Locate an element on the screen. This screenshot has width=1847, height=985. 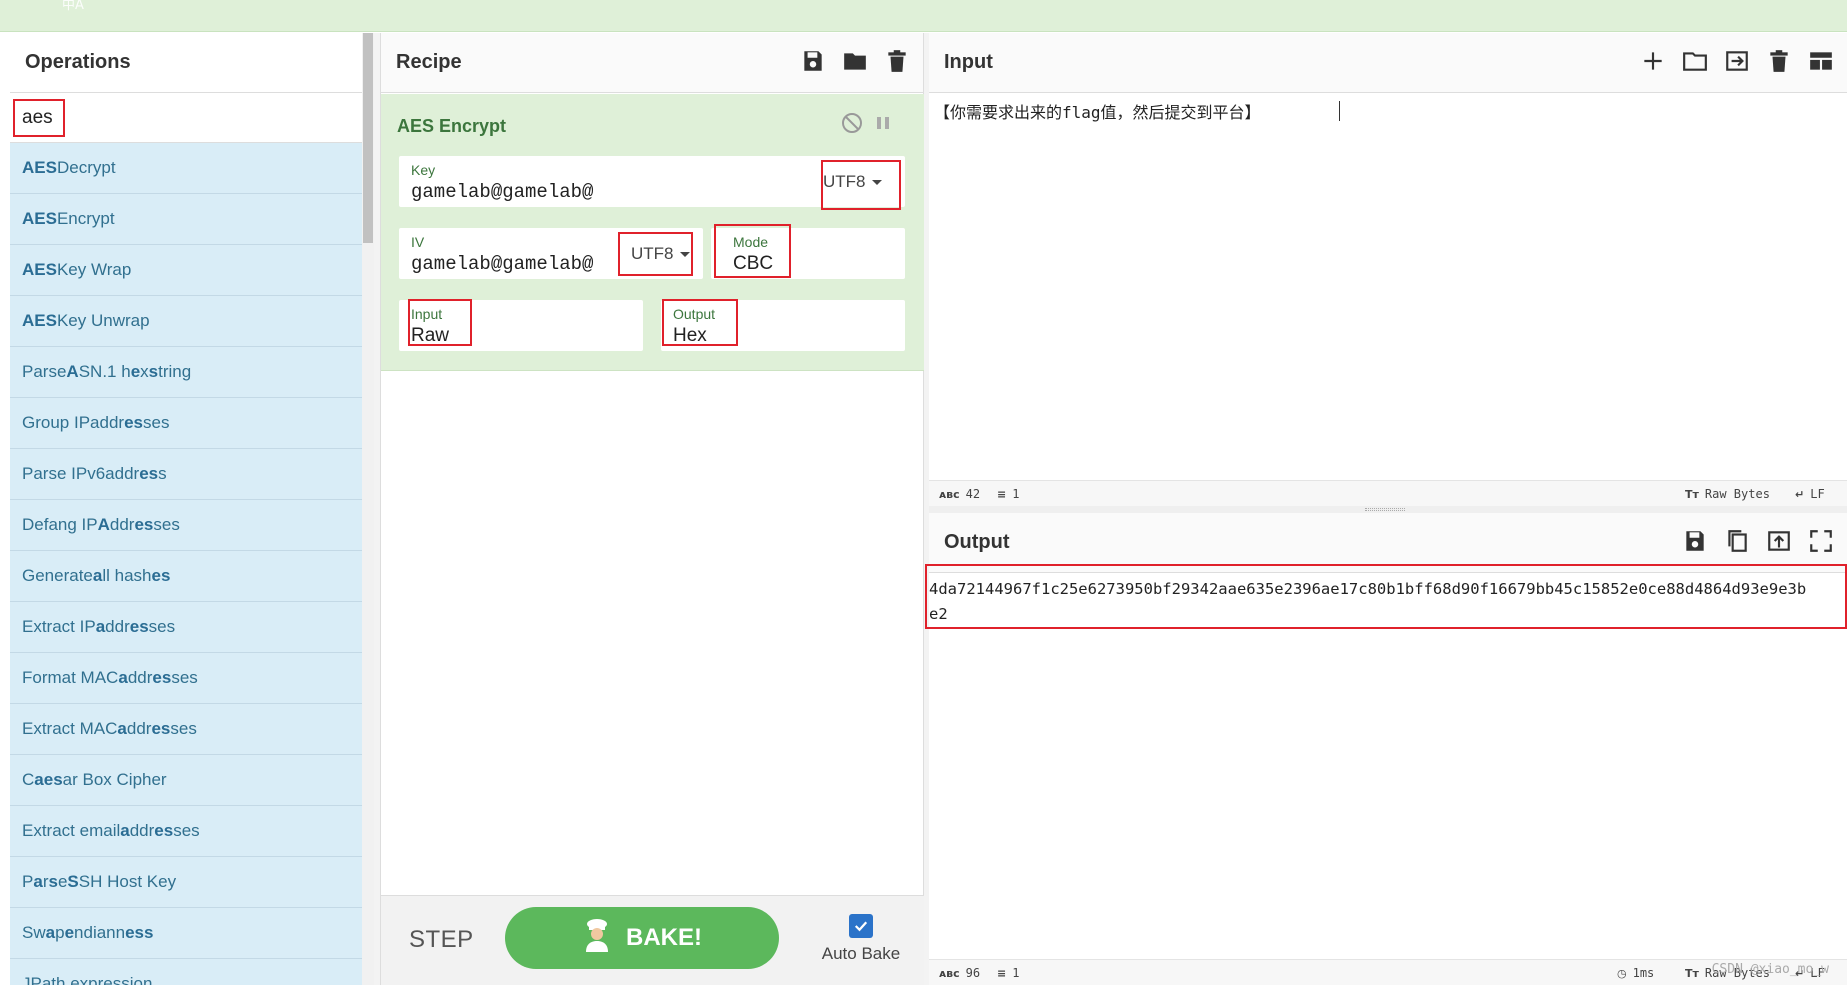
input-encoding: Raw Bytes is located at coordinates (1737, 494).